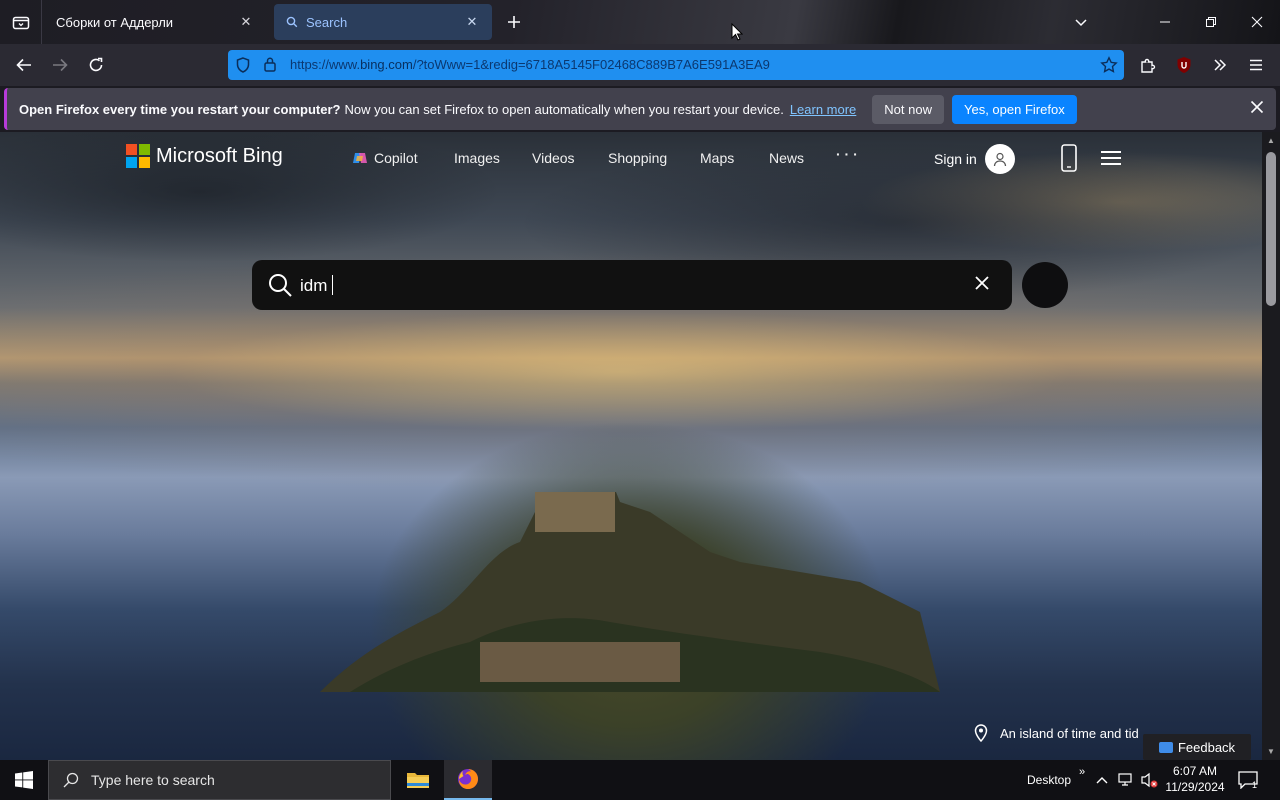 This screenshot has height=800, width=1280. Describe the element at coordinates (553, 158) in the screenshot. I see `nav-videos: Videos` at that location.